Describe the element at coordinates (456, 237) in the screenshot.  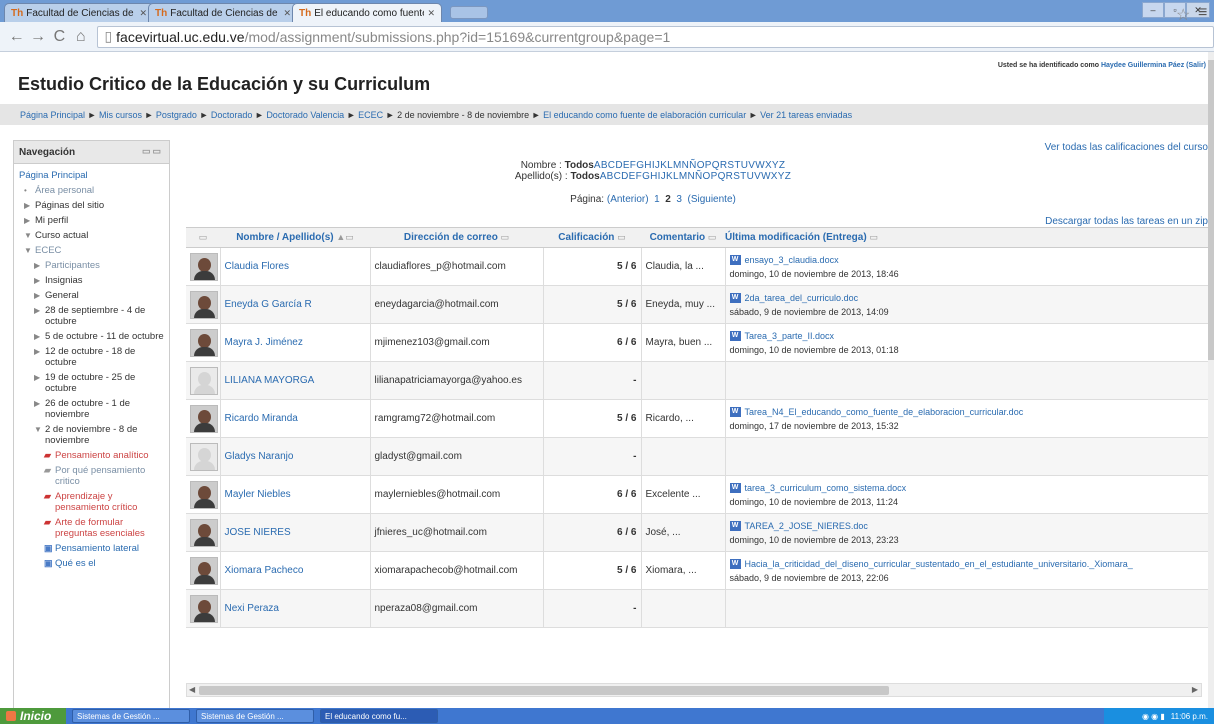
I see `email-column-header: Dirección de correo ▭` at that location.